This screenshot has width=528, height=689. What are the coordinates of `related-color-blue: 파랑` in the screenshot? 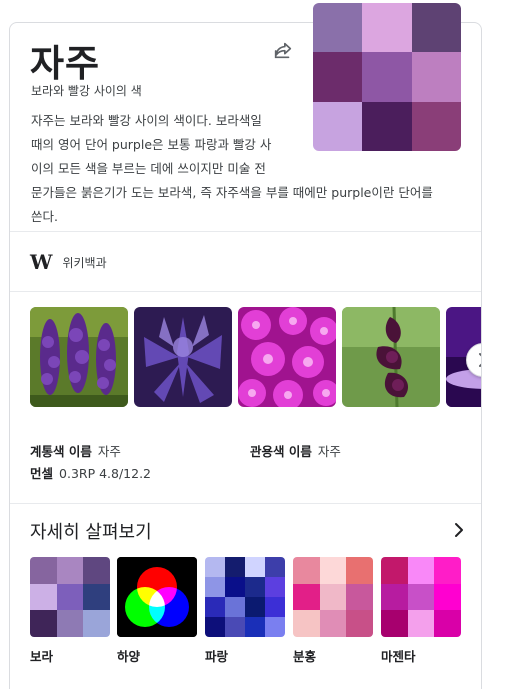 It's located at (245, 611).